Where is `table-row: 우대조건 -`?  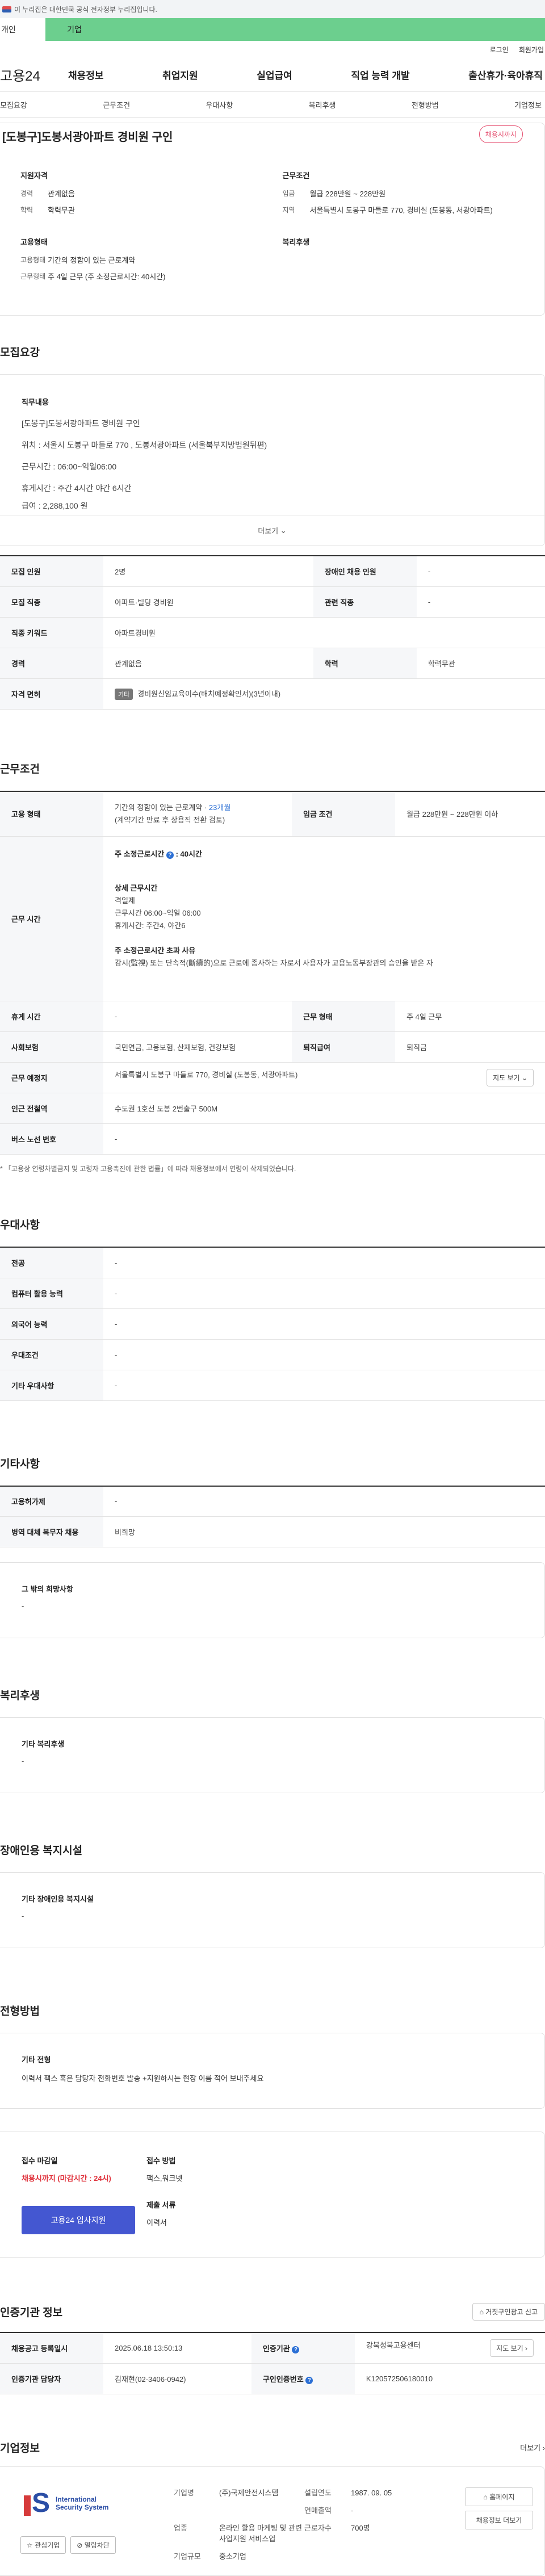
table-row: 우대조건 - is located at coordinates (272, 1354).